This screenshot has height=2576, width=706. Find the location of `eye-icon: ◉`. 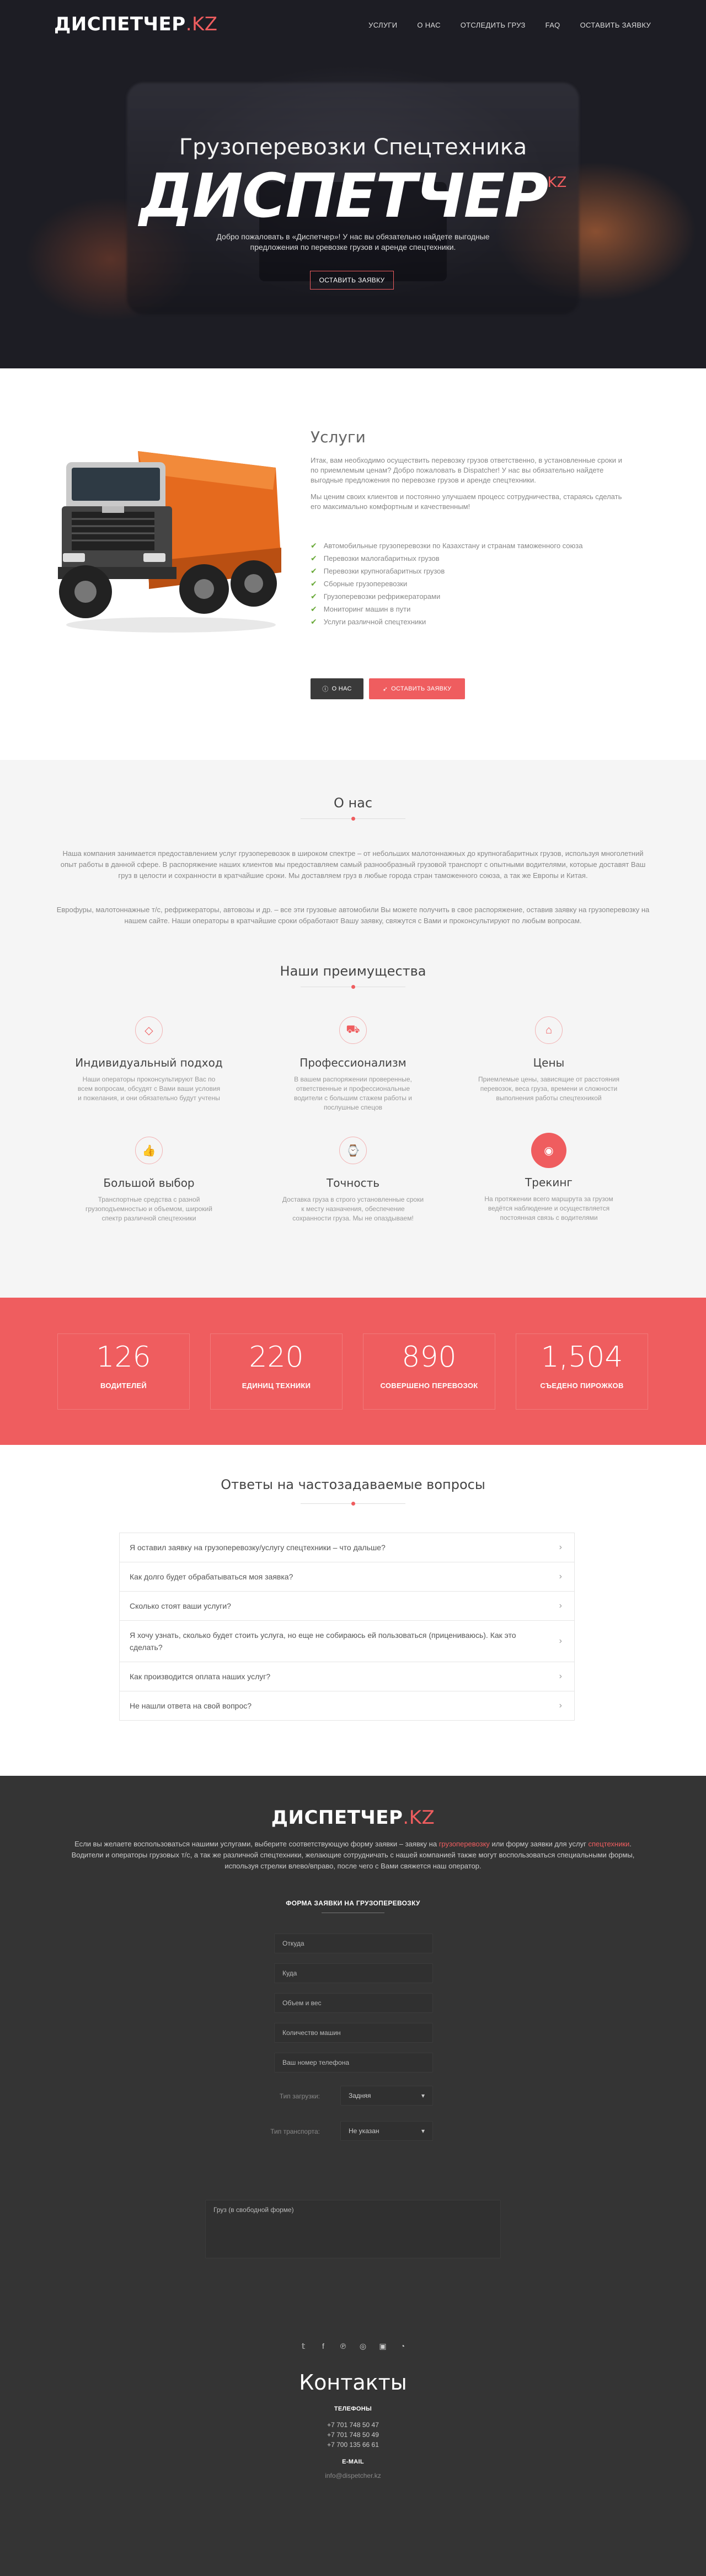

eye-icon: ◉ is located at coordinates (548, 1150).